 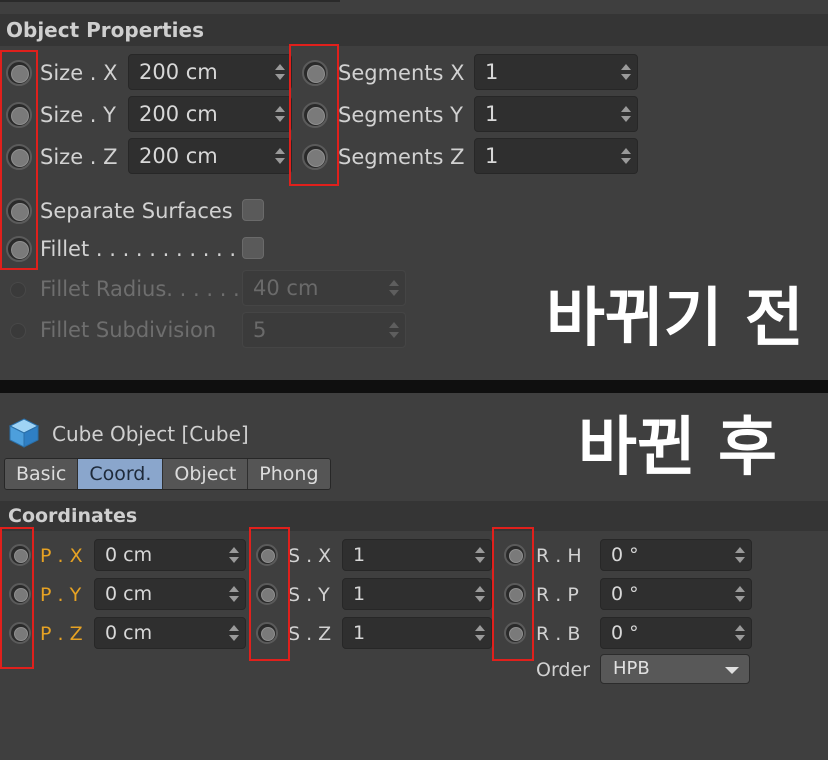 What do you see at coordinates (631, 668) in the screenshot?
I see `order-value: HPB` at bounding box center [631, 668].